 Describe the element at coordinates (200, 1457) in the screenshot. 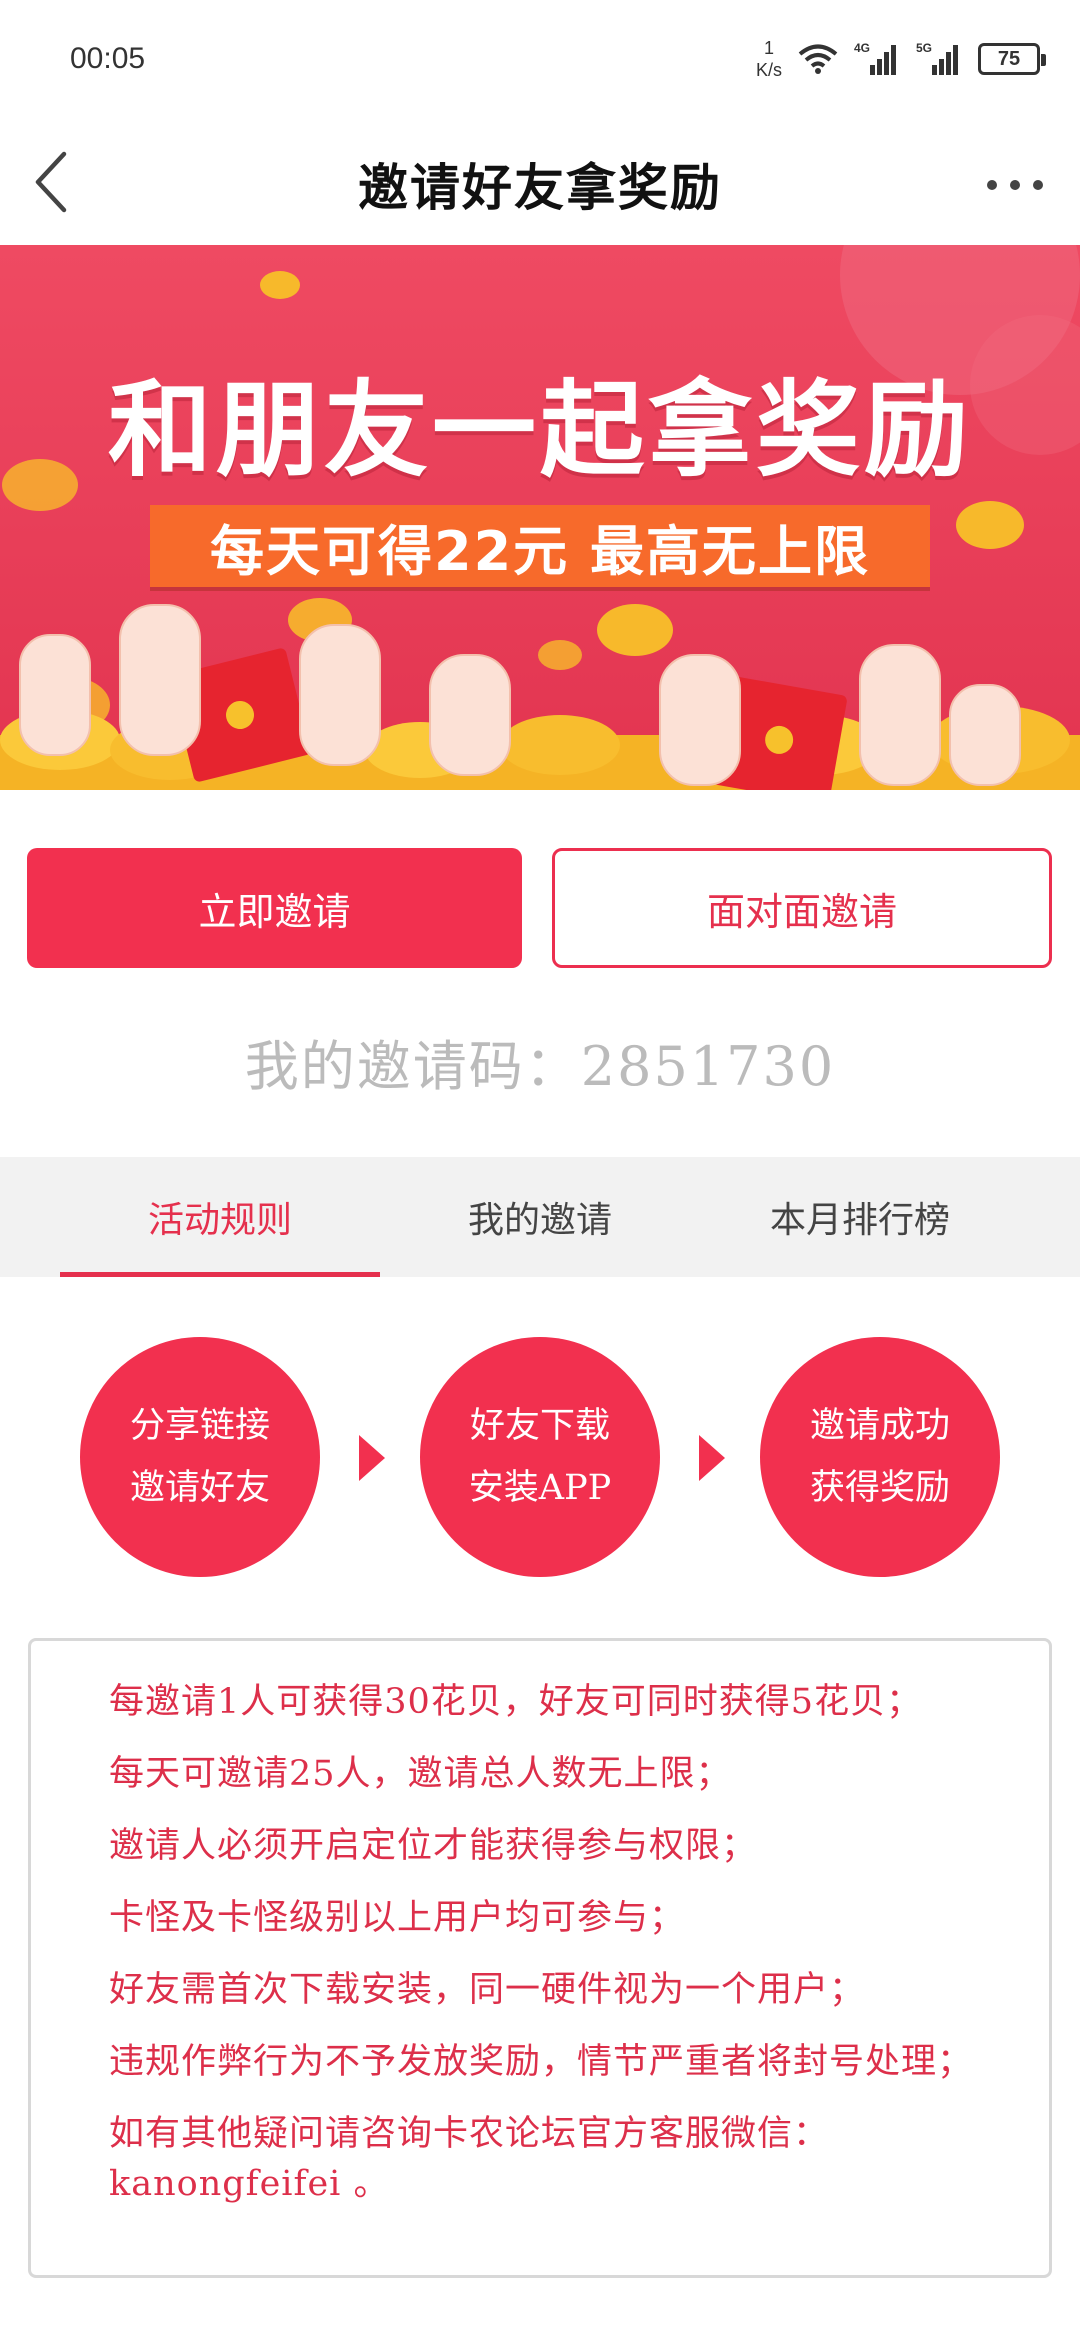

I see `step-share-link: 分享链接 邀请好友` at that location.